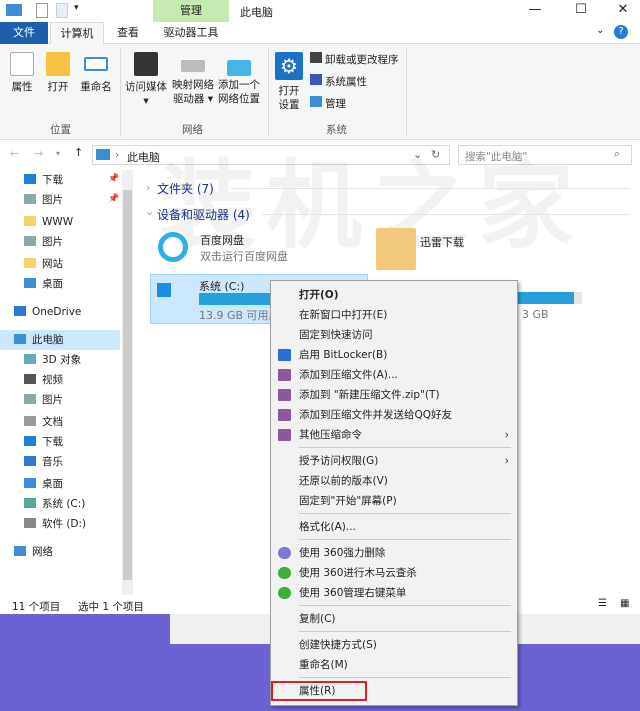  What do you see at coordinates (535, 9) in the screenshot?
I see `minimize-button: —` at bounding box center [535, 9].